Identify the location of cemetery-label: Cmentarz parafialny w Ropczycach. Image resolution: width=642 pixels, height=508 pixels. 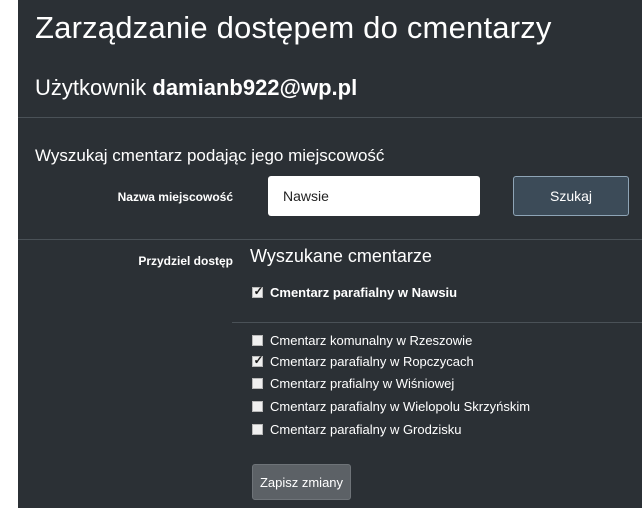
(372, 361).